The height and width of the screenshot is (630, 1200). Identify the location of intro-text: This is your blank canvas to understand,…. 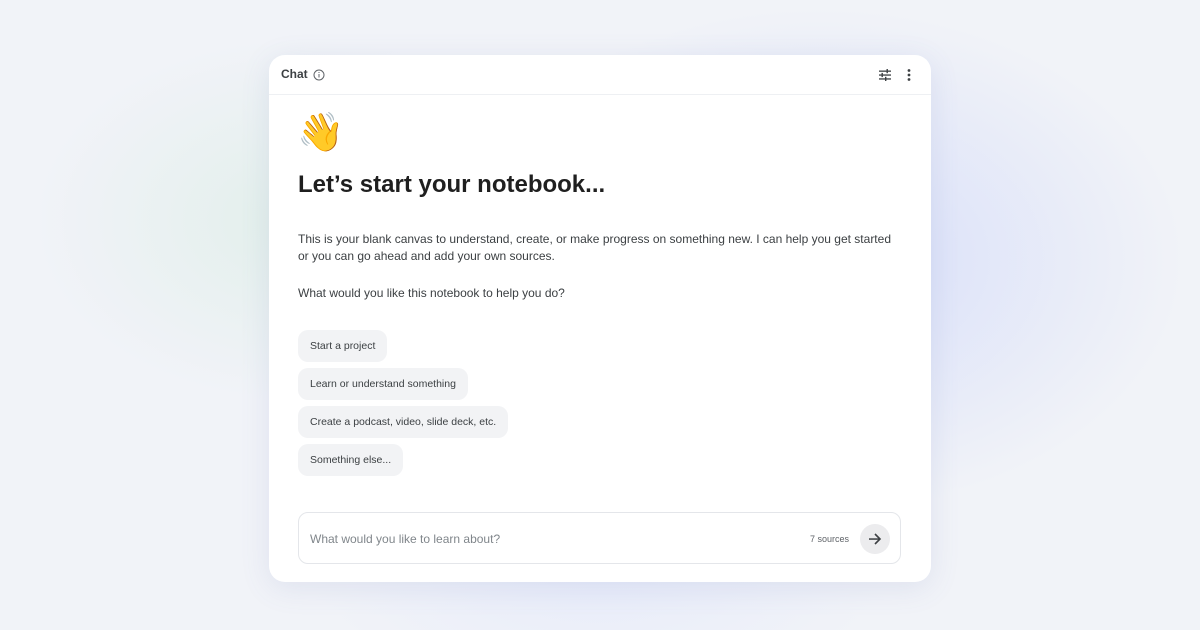
(594, 247).